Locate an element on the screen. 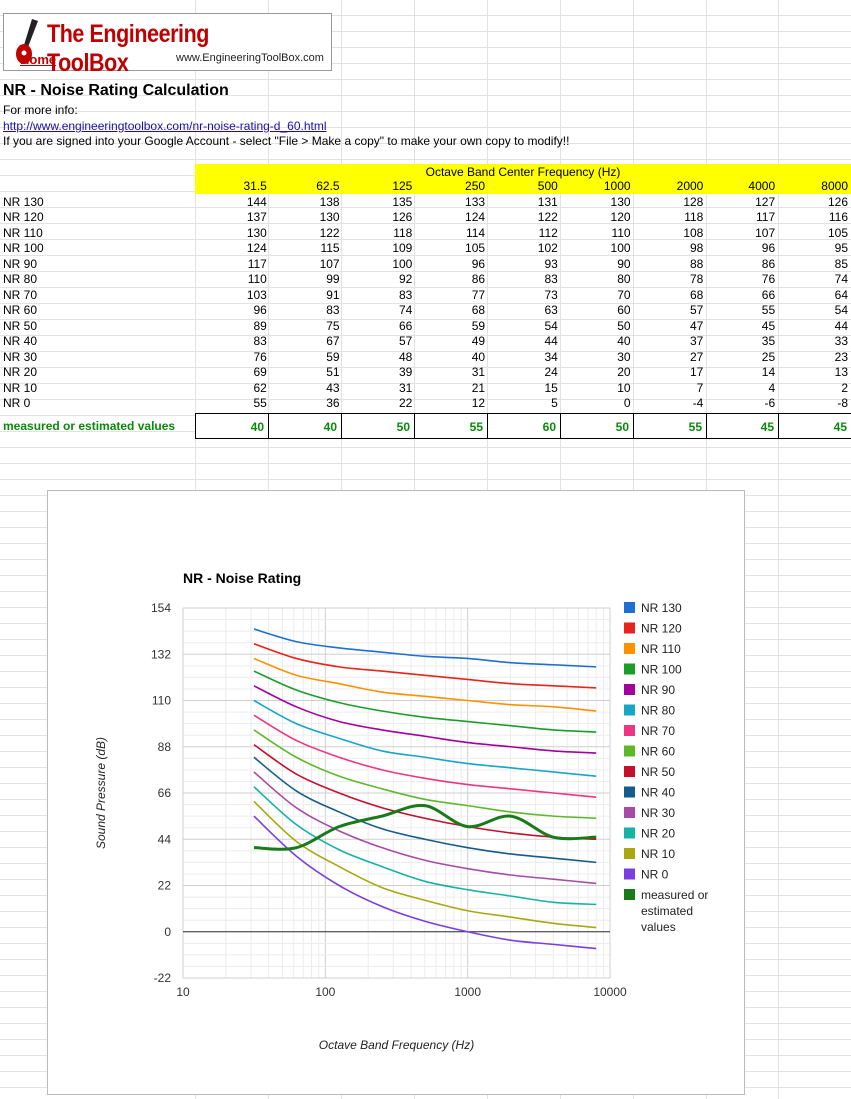 The image size is (851, 1099). value-cell: 70 is located at coordinates (597, 296).